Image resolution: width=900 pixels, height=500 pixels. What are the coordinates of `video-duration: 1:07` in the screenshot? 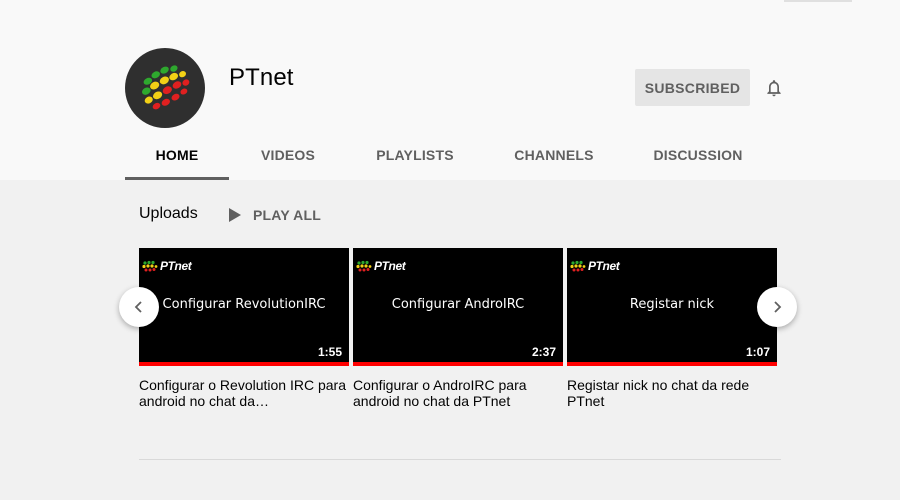 It's located at (757, 352).